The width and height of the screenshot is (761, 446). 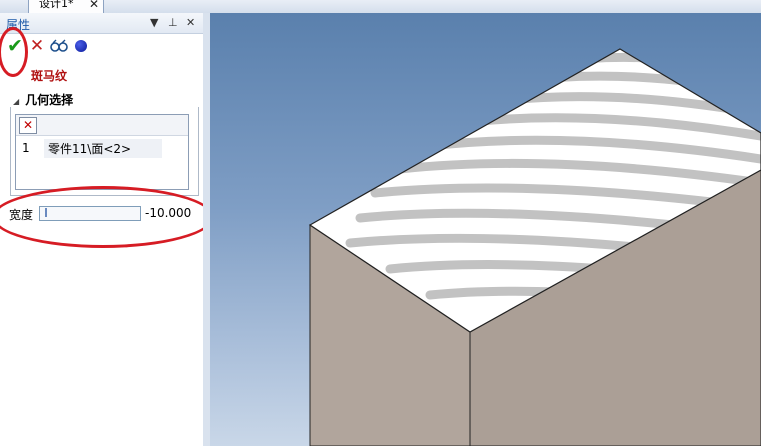 I want to click on close-tab-icon: ✕, so click(x=94, y=6).